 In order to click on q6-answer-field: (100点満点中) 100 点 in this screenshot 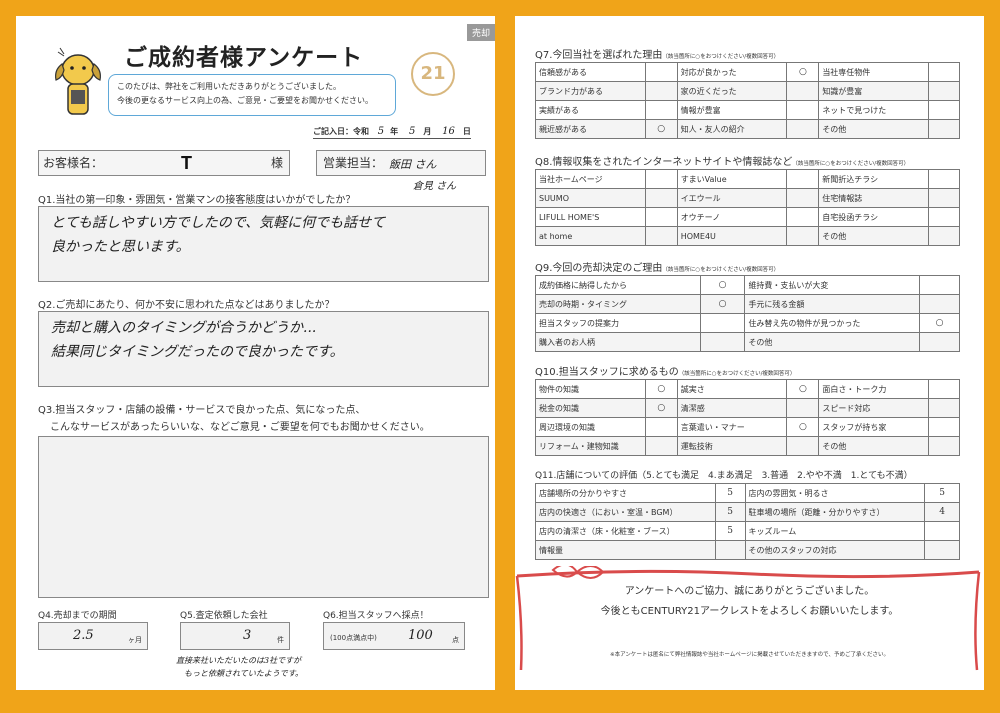, I will do `click(394, 636)`.